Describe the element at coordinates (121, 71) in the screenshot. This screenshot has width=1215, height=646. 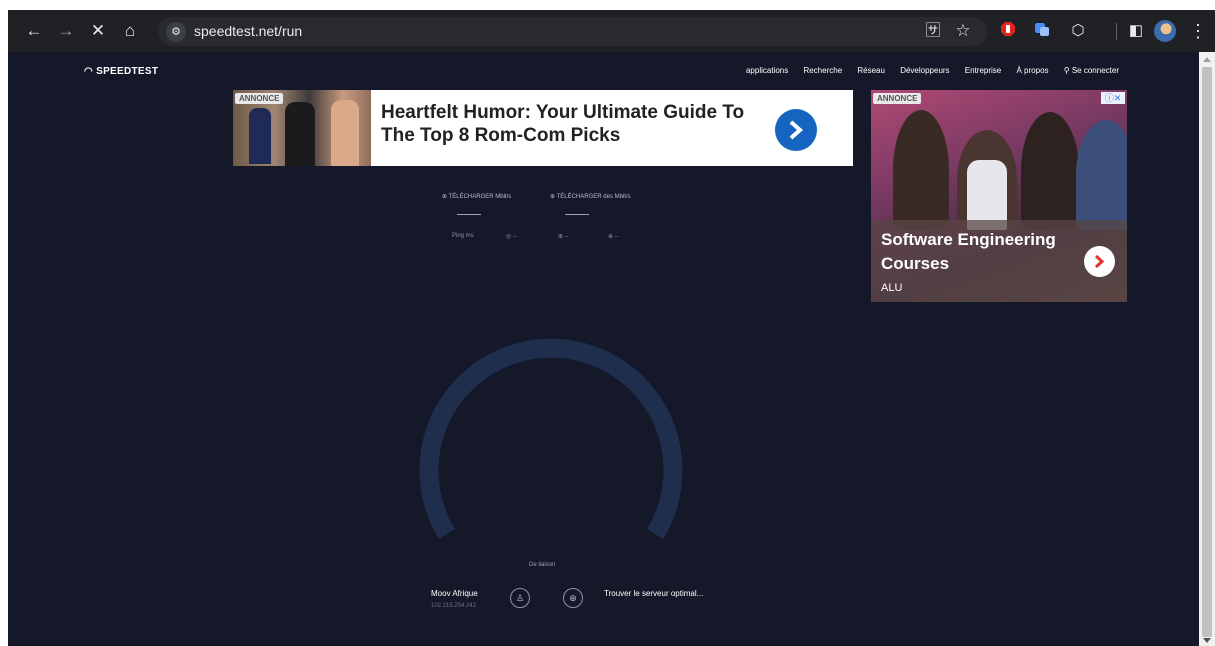
I see `speedtest-logo: ◠ SPEEDTEST` at that location.